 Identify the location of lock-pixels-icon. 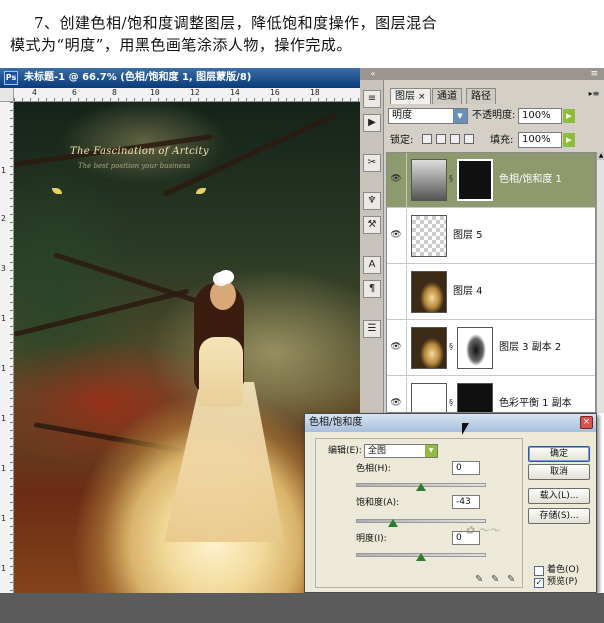
(441, 139).